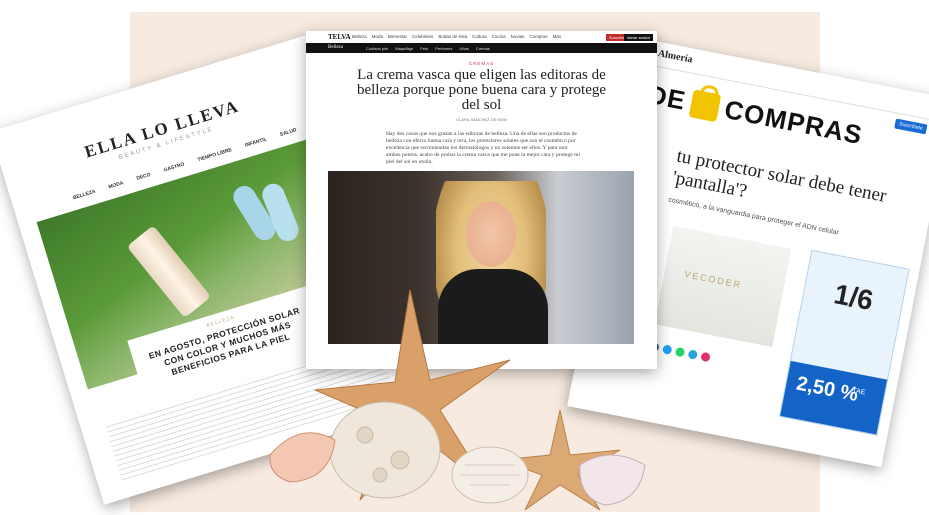 This screenshot has height=515, width=929. What do you see at coordinates (479, 36) in the screenshot?
I see `nav-item: Cultura` at bounding box center [479, 36].